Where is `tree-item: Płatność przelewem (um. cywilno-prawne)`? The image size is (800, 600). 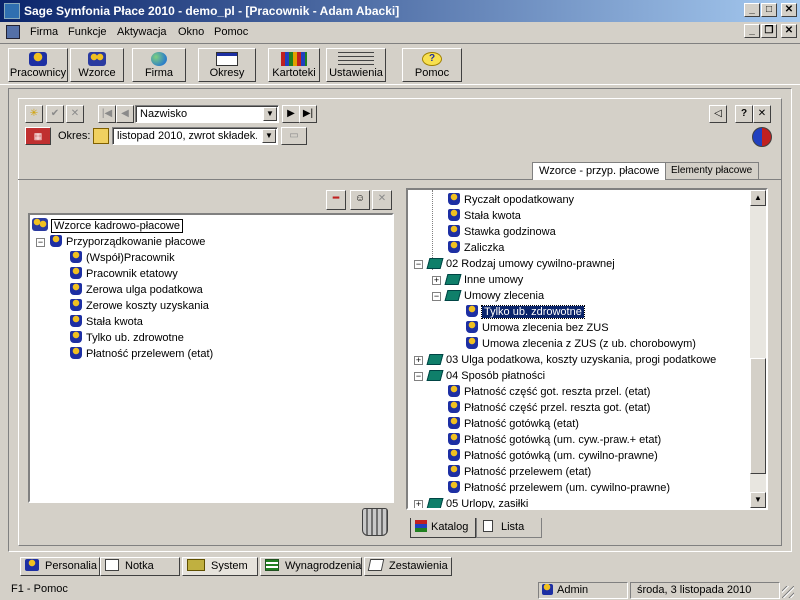
tree-item: Płatność przelewem (um. cywilno-prawne) is located at coordinates (559, 488).